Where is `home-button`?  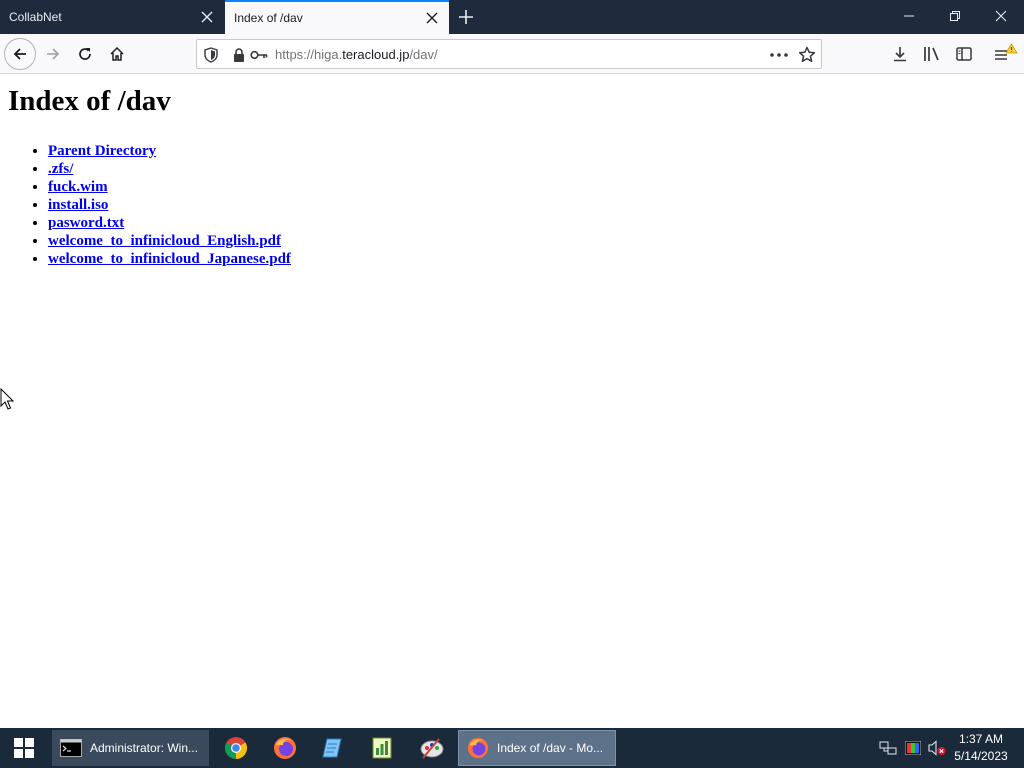 home-button is located at coordinates (117, 54).